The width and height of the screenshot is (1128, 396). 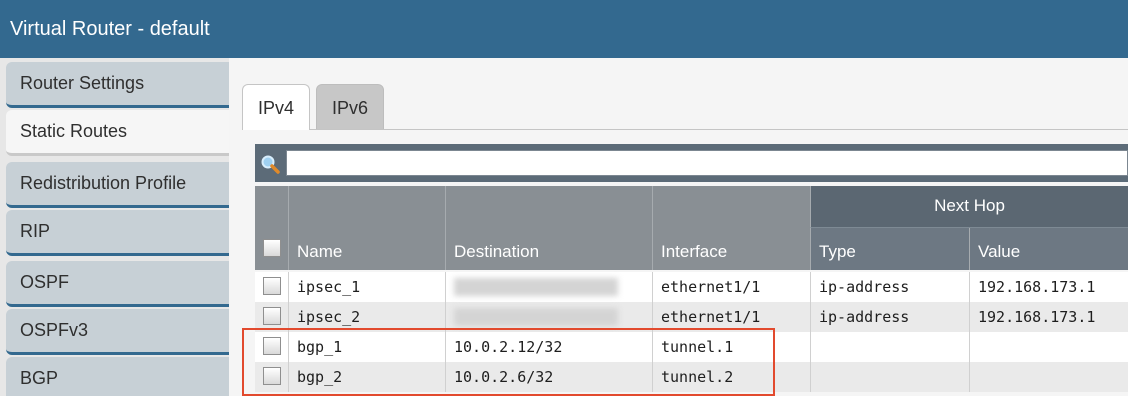 What do you see at coordinates (366, 287) in the screenshot?
I see `cell-name: ipsec_1` at bounding box center [366, 287].